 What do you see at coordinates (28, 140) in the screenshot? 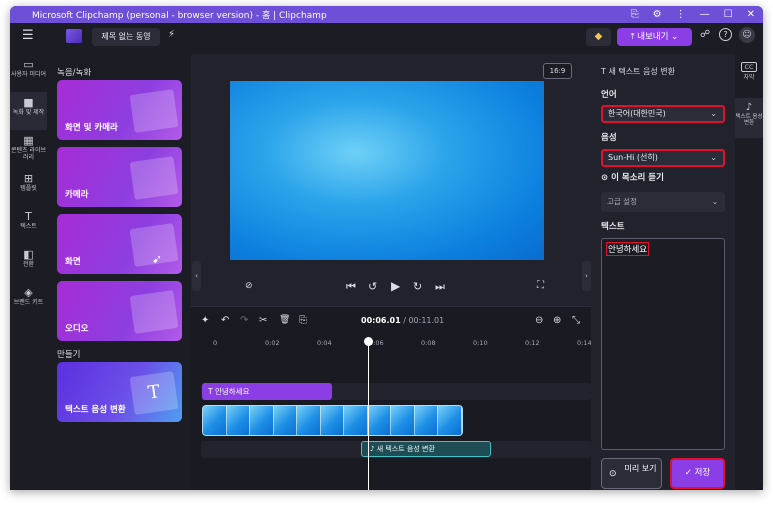
I see `library-icon: ▦` at bounding box center [28, 140].